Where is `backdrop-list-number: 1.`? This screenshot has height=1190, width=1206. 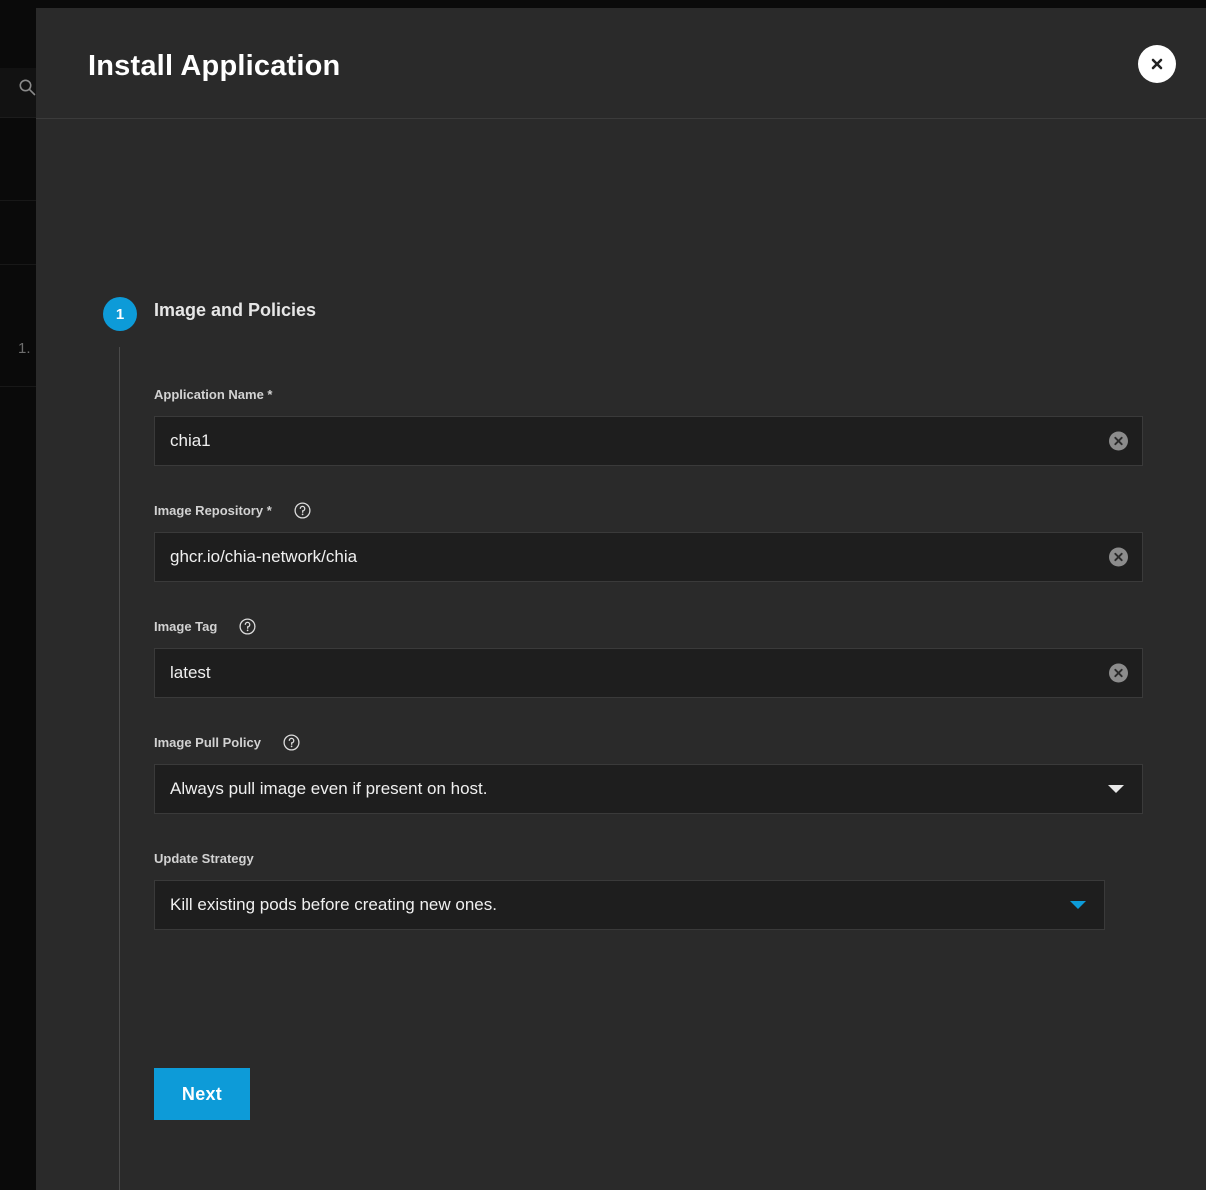 backdrop-list-number: 1. is located at coordinates (24, 348).